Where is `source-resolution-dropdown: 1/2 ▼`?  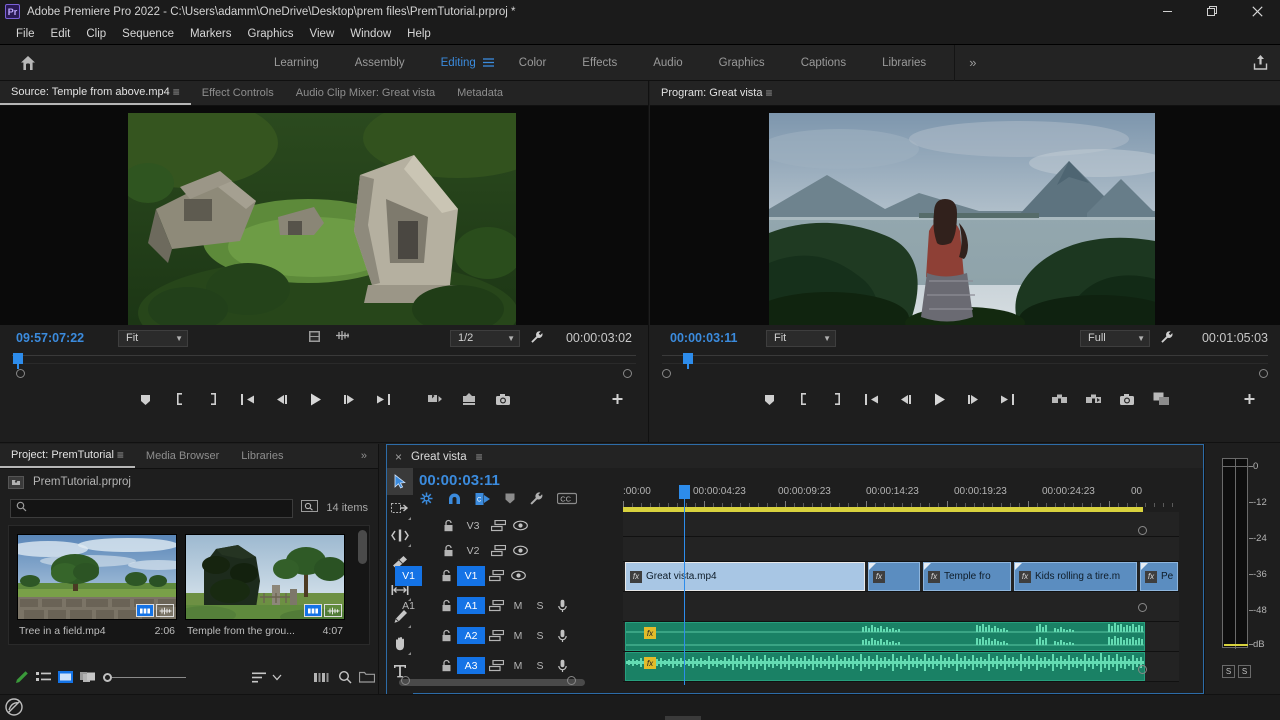 source-resolution-dropdown: 1/2 ▼ is located at coordinates (485, 338).